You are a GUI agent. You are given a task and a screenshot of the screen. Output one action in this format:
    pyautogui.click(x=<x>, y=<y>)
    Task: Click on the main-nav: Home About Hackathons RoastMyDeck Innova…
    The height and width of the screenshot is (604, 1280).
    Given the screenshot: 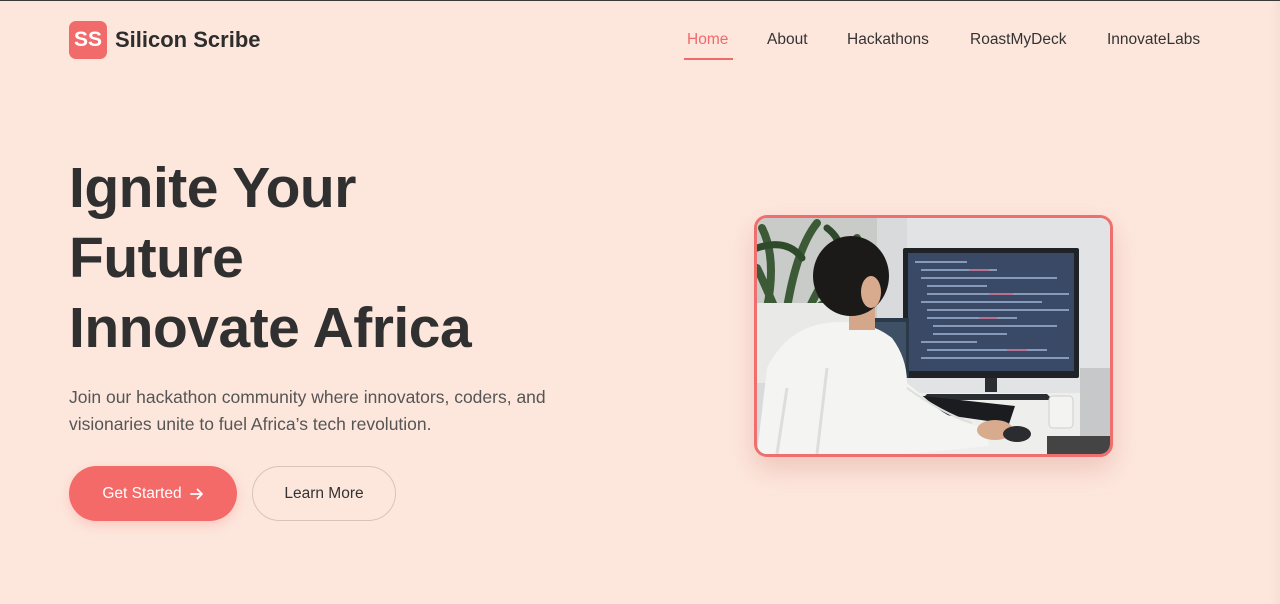 What is the action you would take?
    pyautogui.click(x=640, y=46)
    